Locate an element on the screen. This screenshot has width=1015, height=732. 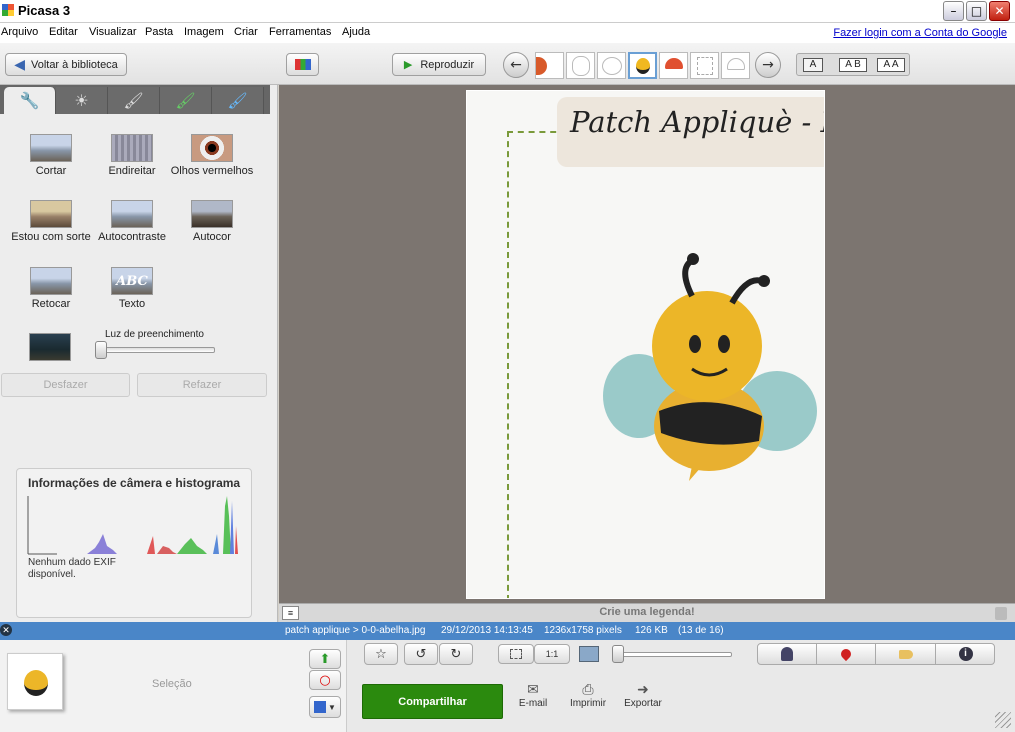
close-status-button: ✕ is located at coordinates (6, 630).